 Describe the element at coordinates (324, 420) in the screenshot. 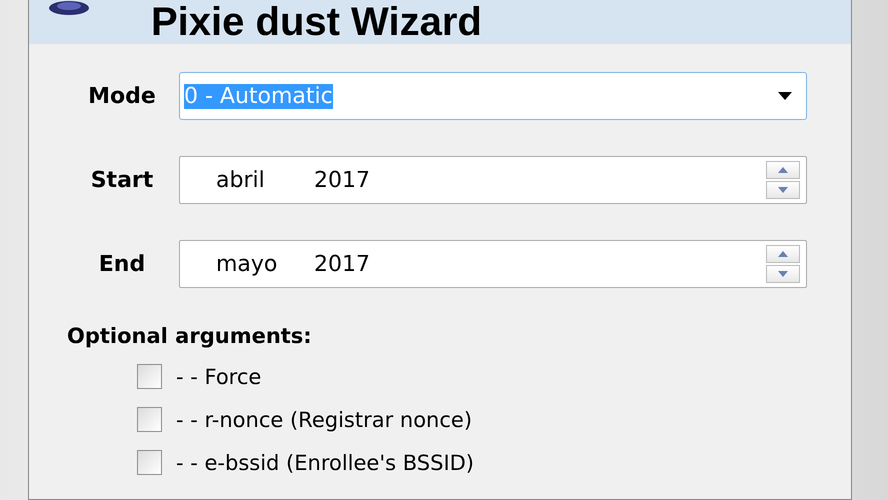

I see `checkbox-label: - - r-nonce (Registrar nonce)` at that location.